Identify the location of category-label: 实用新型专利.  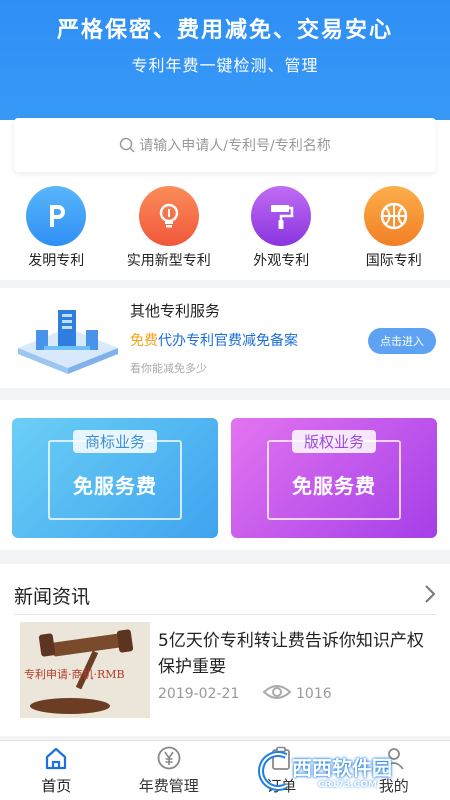
(168, 261).